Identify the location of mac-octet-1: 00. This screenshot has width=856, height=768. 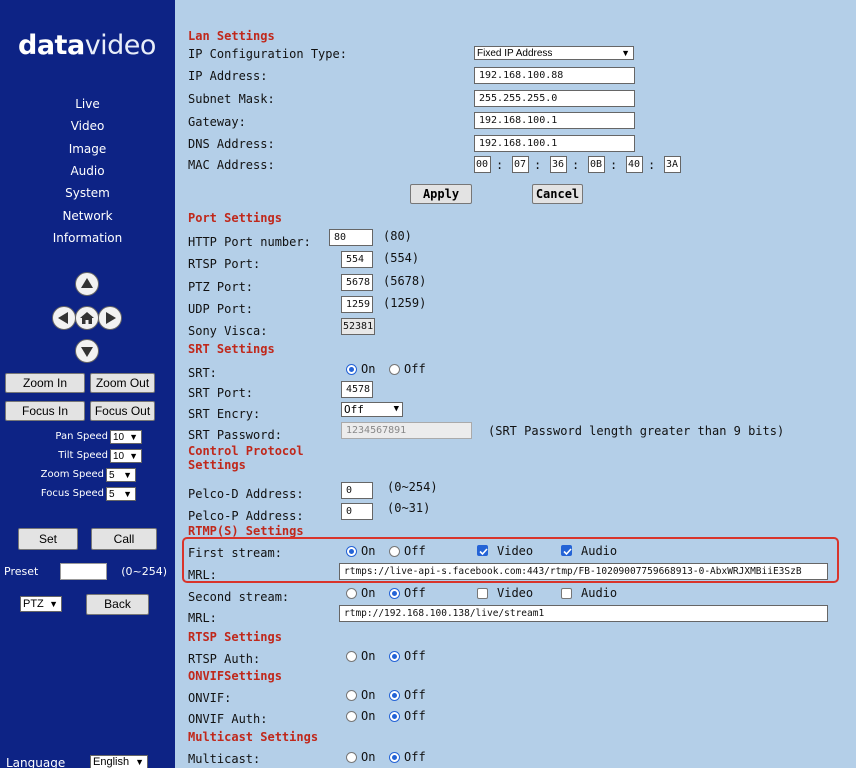
(482, 164).